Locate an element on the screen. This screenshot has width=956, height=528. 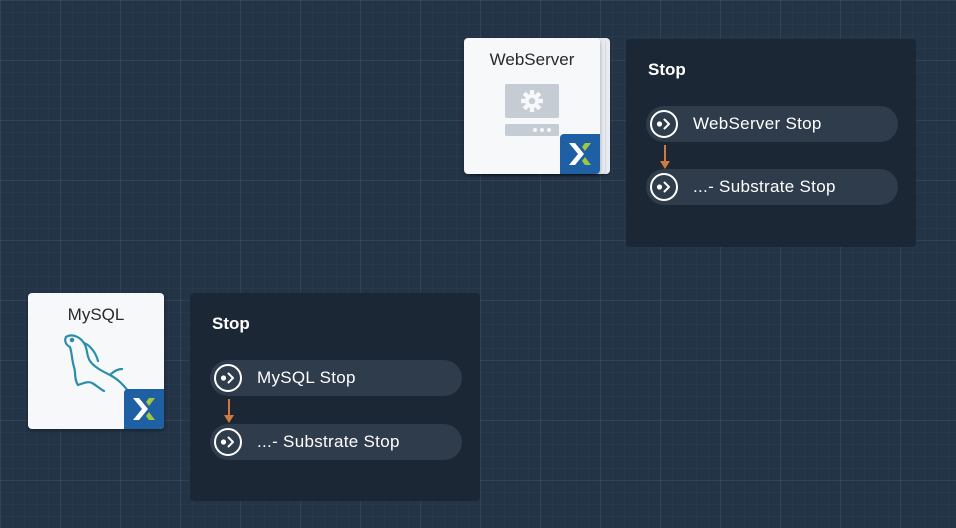
task-webserver-stop: WebServer Stop is located at coordinates (772, 124).